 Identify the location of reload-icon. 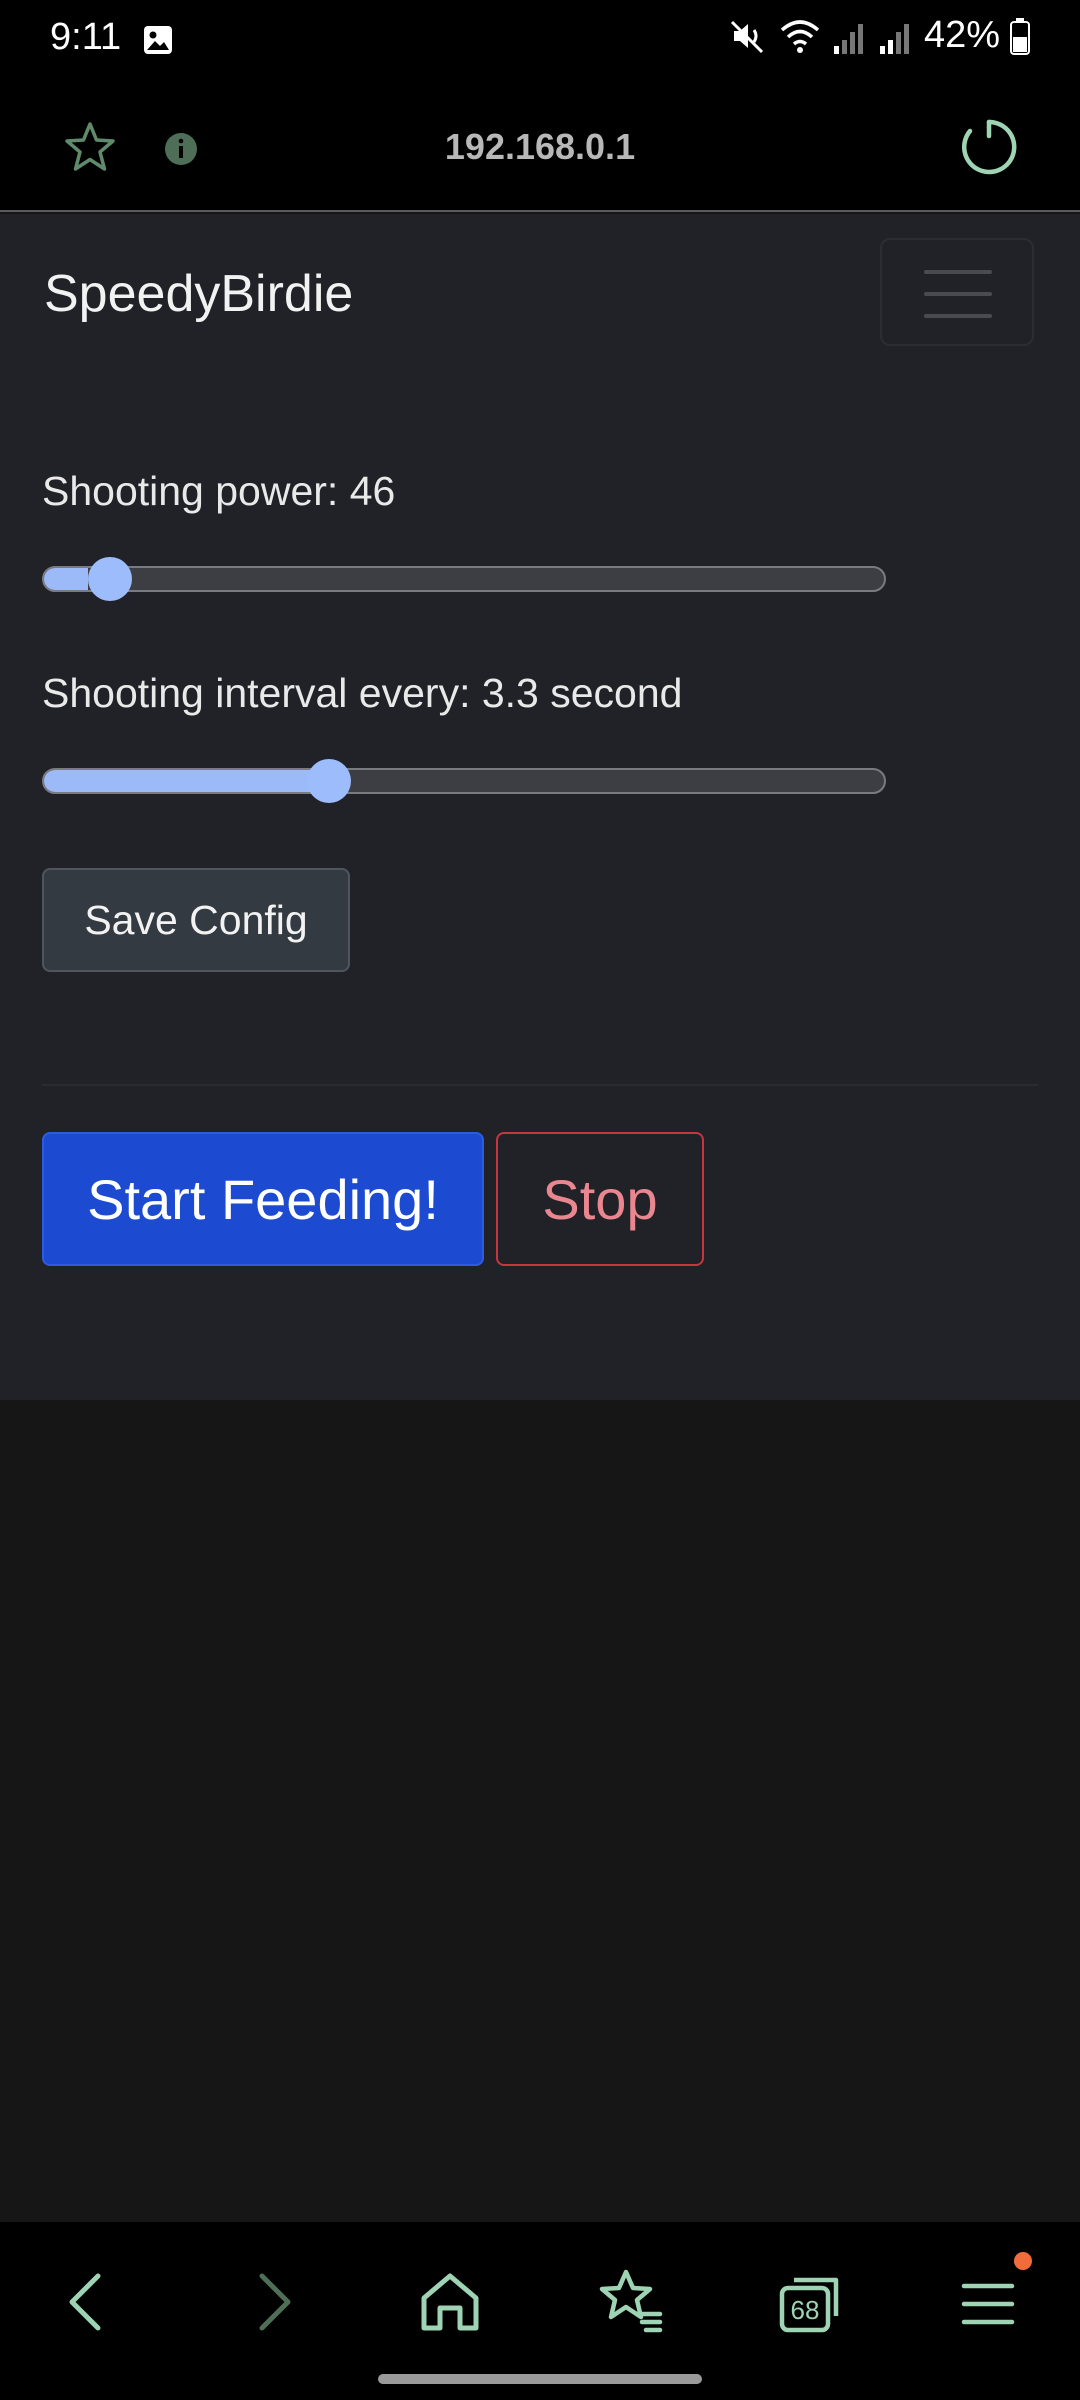
(989, 147).